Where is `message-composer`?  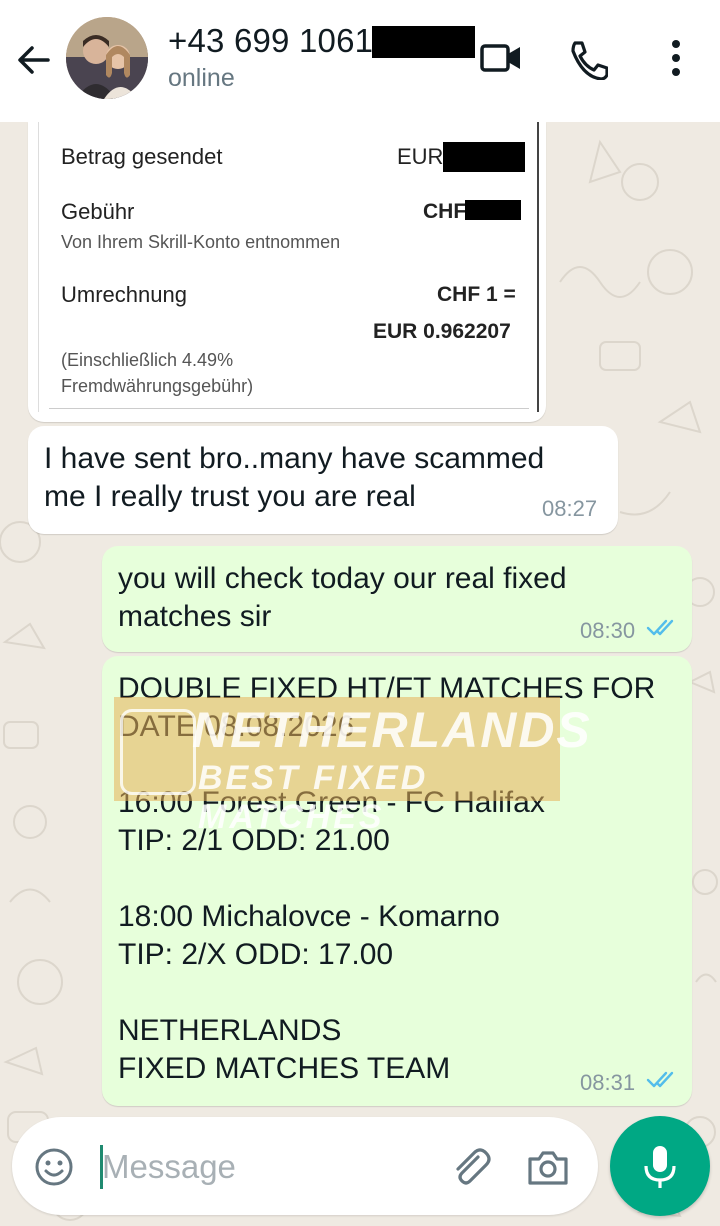
message-composer is located at coordinates (305, 1166).